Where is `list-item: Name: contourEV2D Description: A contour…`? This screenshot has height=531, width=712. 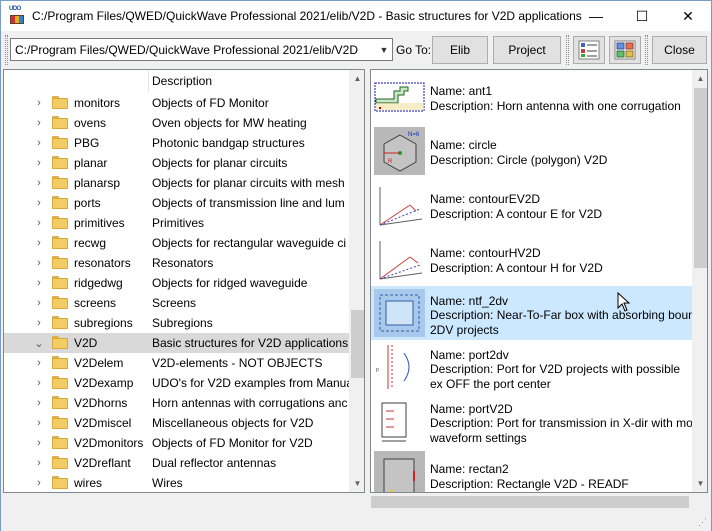
list-item: Name: contourEV2D Description: A contour… is located at coordinates (531, 205).